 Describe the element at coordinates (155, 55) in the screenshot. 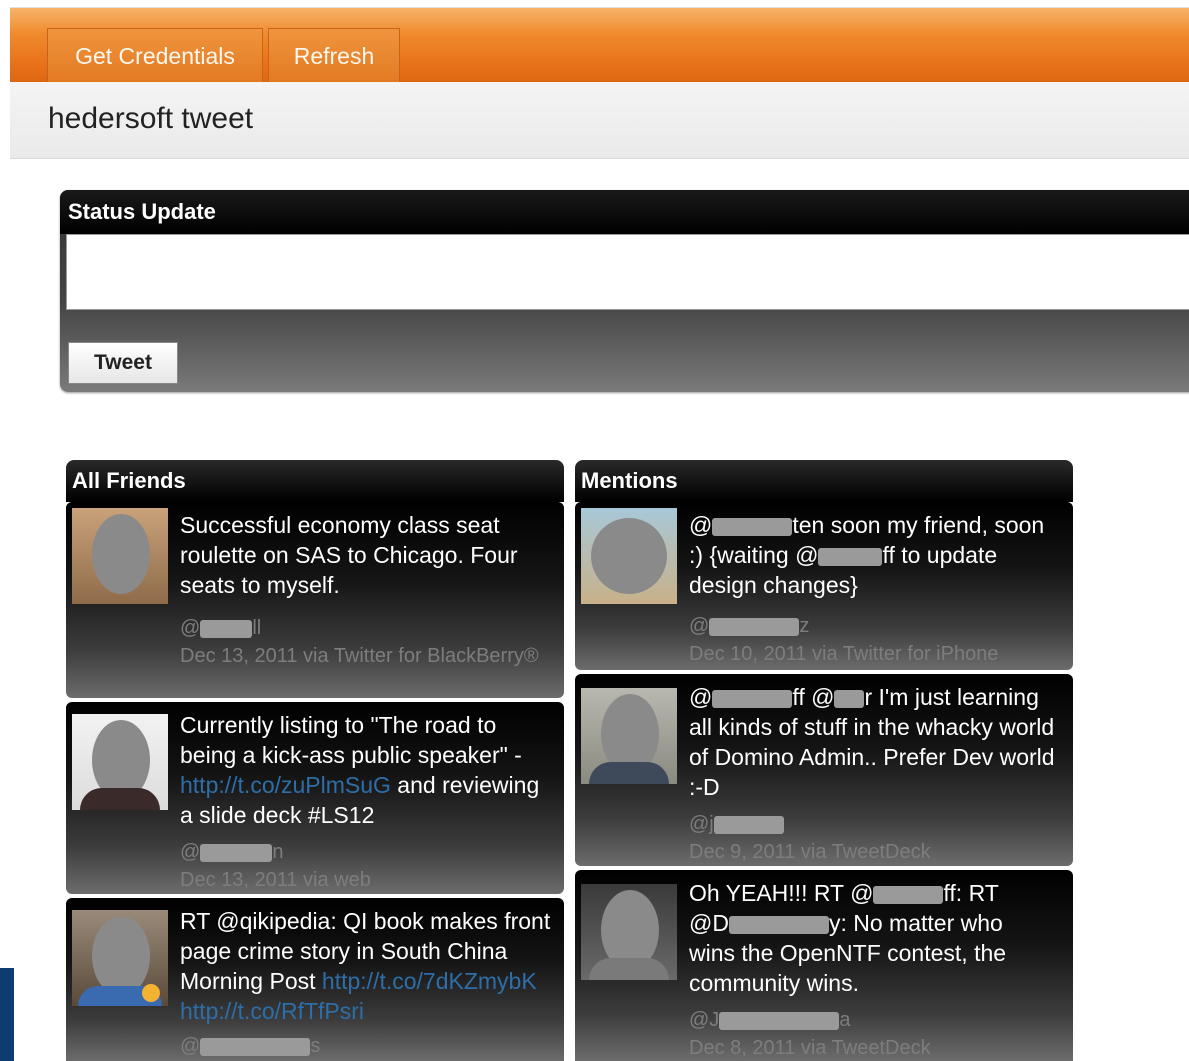

I see `tab-get-credentials: Get Credentials` at that location.